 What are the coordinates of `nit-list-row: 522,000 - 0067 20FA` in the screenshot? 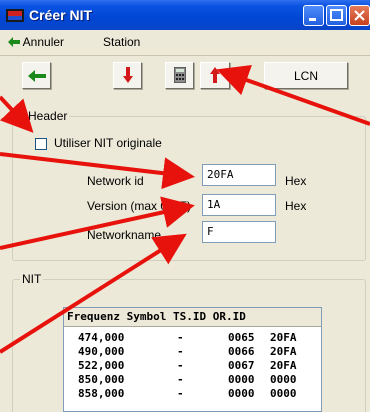 It's located at (192, 366).